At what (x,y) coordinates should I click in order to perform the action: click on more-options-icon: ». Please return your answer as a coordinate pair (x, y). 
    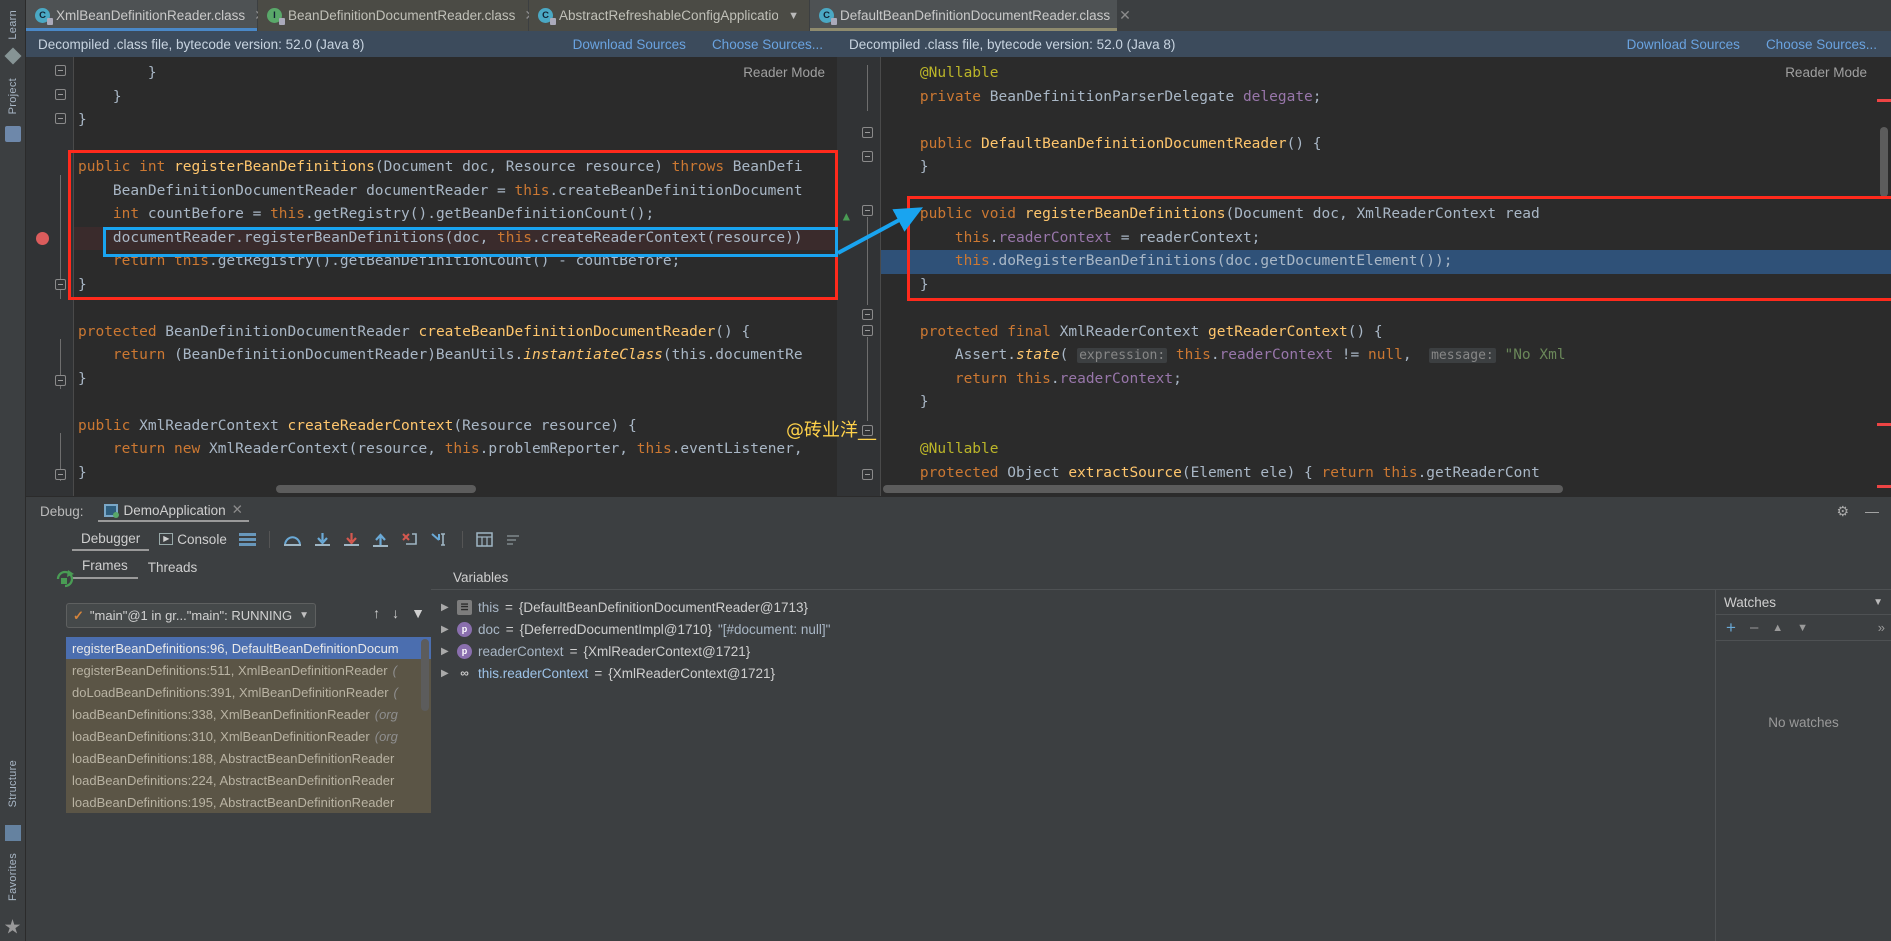
    Looking at the image, I should click on (1884, 627).